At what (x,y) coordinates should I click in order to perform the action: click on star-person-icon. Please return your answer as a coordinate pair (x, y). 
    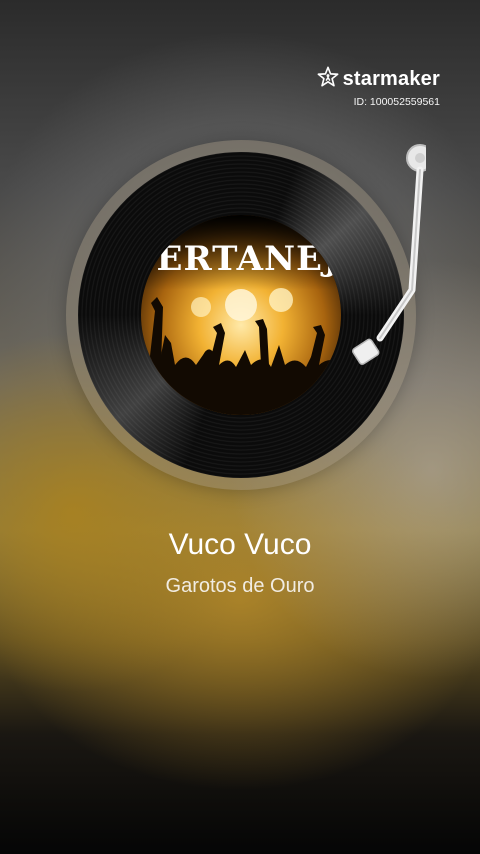
    Looking at the image, I should click on (328, 79).